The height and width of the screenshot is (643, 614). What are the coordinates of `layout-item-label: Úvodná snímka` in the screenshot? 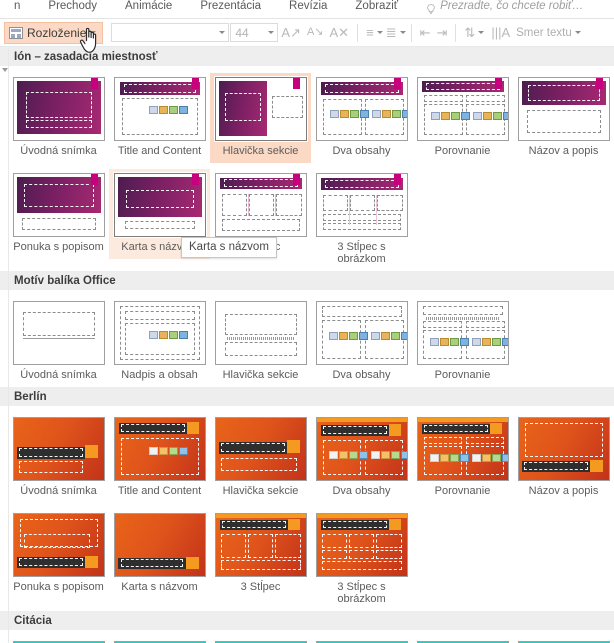 It's located at (58, 375).